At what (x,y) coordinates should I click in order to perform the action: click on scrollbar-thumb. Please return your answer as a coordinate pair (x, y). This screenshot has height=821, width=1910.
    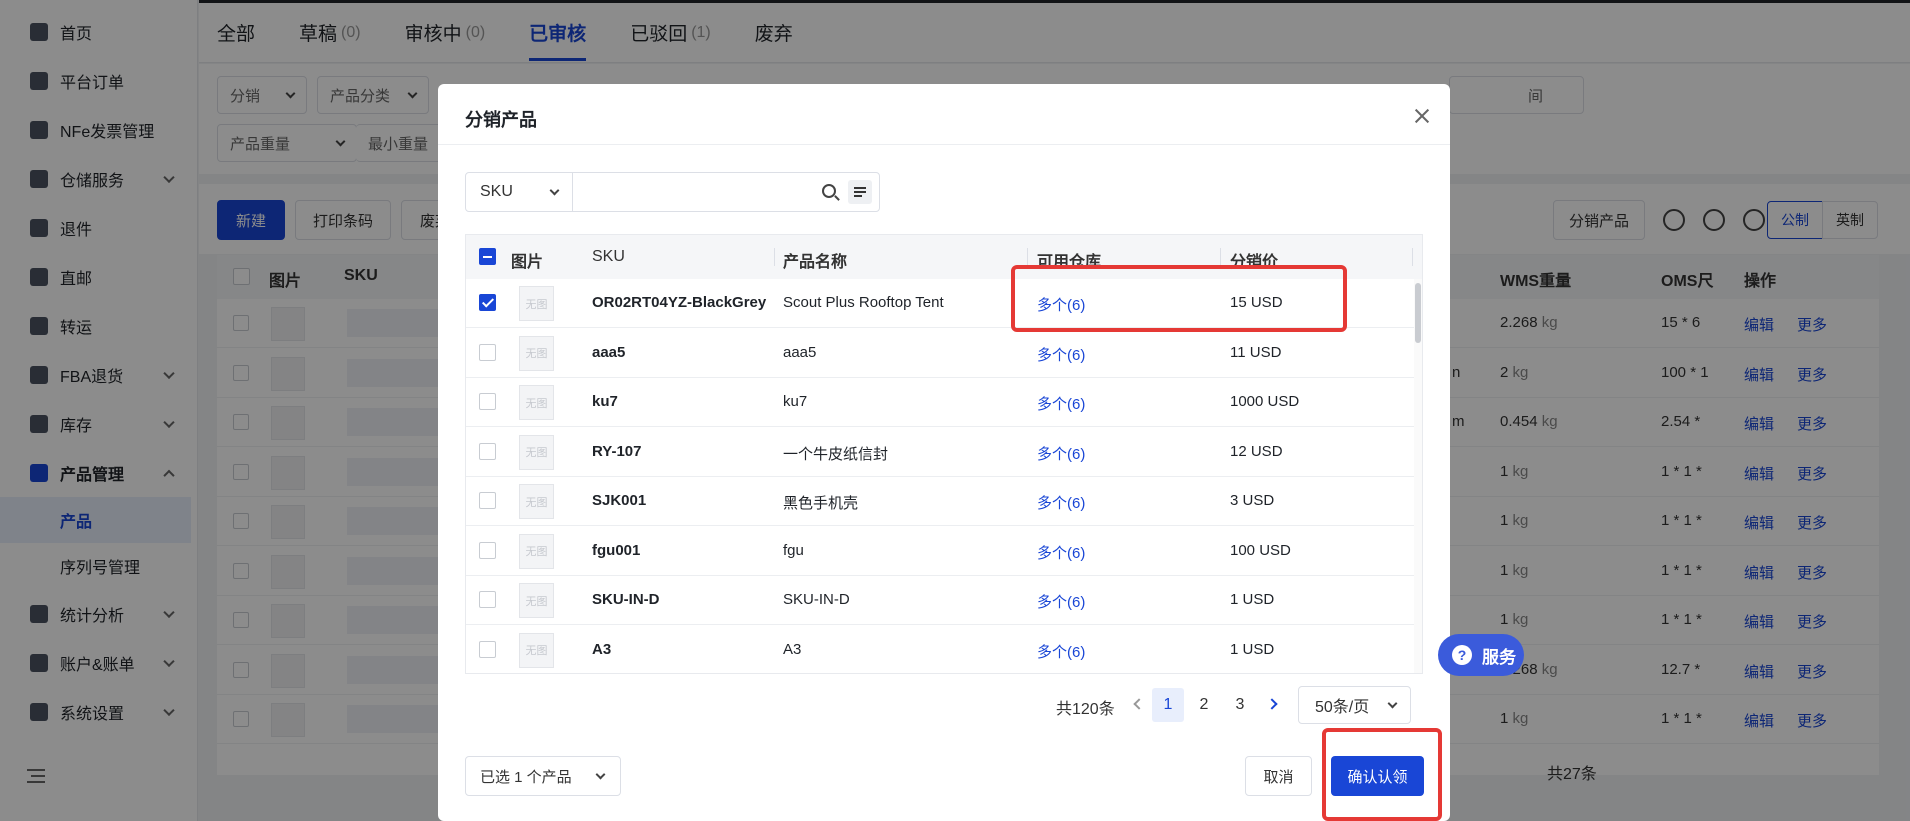
    Looking at the image, I should click on (1418, 313).